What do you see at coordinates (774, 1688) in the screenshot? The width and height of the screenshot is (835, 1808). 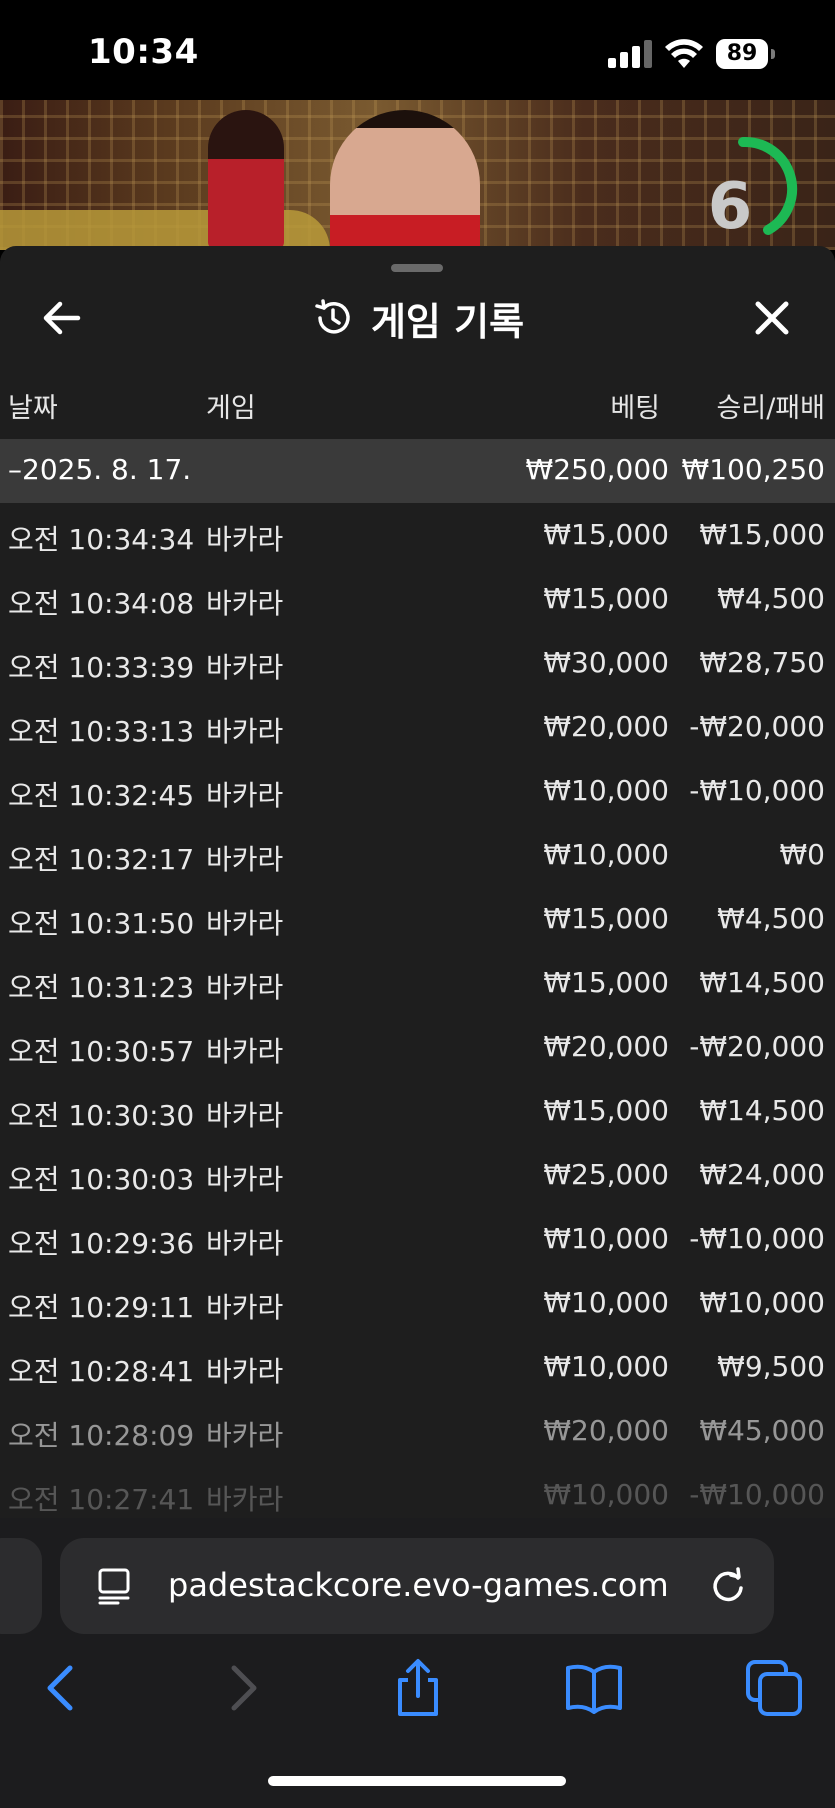 I see `tabs-icon` at bounding box center [774, 1688].